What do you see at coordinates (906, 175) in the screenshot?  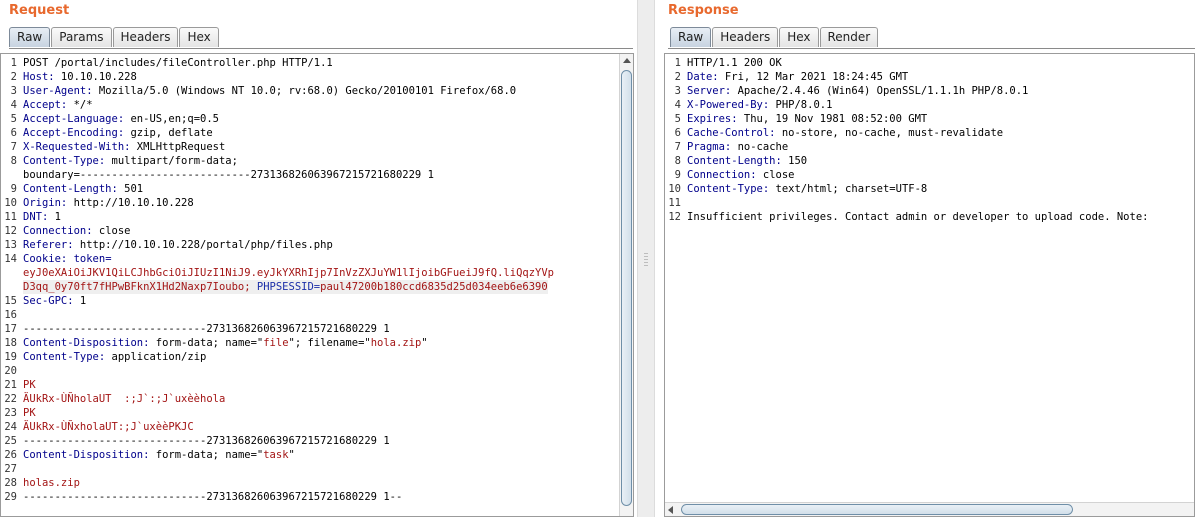 I see `code-line: 9 Connection: close` at bounding box center [906, 175].